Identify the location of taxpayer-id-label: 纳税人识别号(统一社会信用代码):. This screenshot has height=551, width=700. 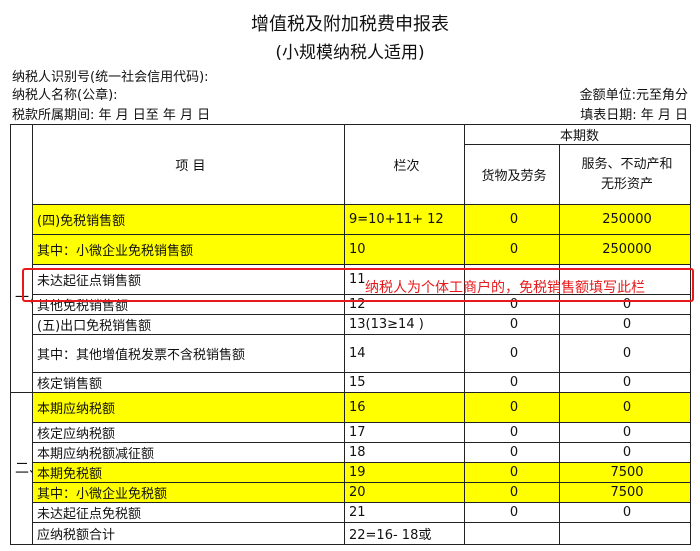
(110, 77).